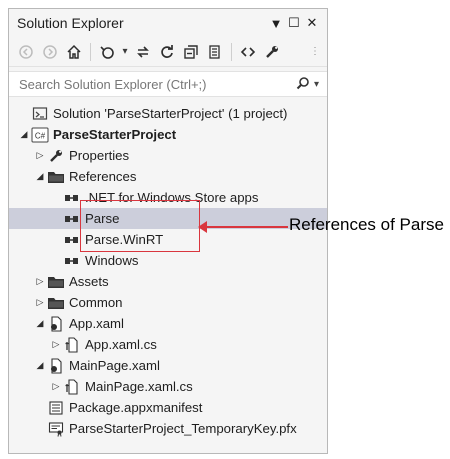 The width and height of the screenshot is (450, 459). I want to click on sync-icon, so click(143, 51).